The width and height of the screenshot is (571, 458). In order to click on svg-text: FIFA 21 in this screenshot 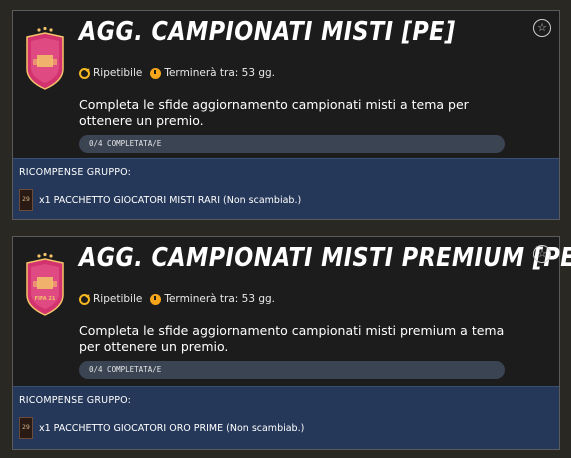, I will do `click(45, 299)`.